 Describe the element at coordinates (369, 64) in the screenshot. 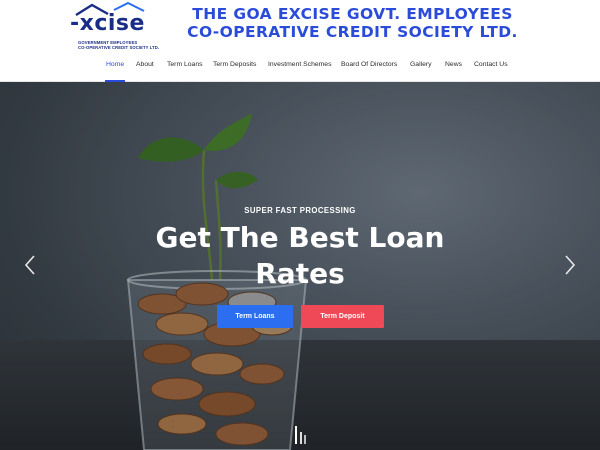

I see `nav-board-of-directors: Board Of Directors` at that location.